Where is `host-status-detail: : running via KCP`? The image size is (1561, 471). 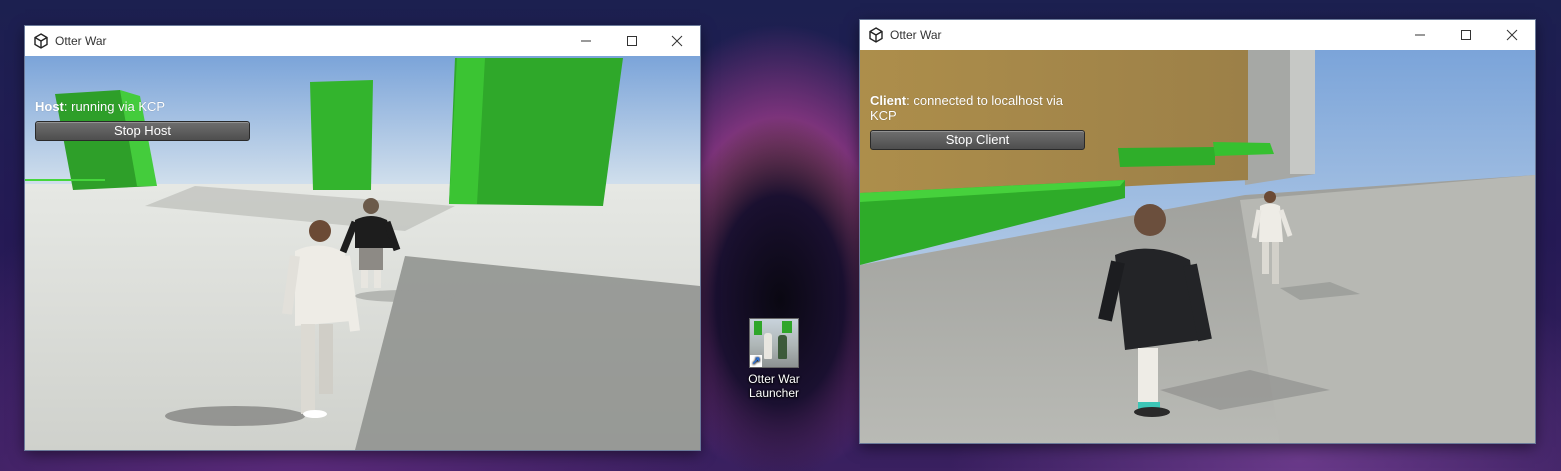
host-status-detail: : running via KCP is located at coordinates (114, 106).